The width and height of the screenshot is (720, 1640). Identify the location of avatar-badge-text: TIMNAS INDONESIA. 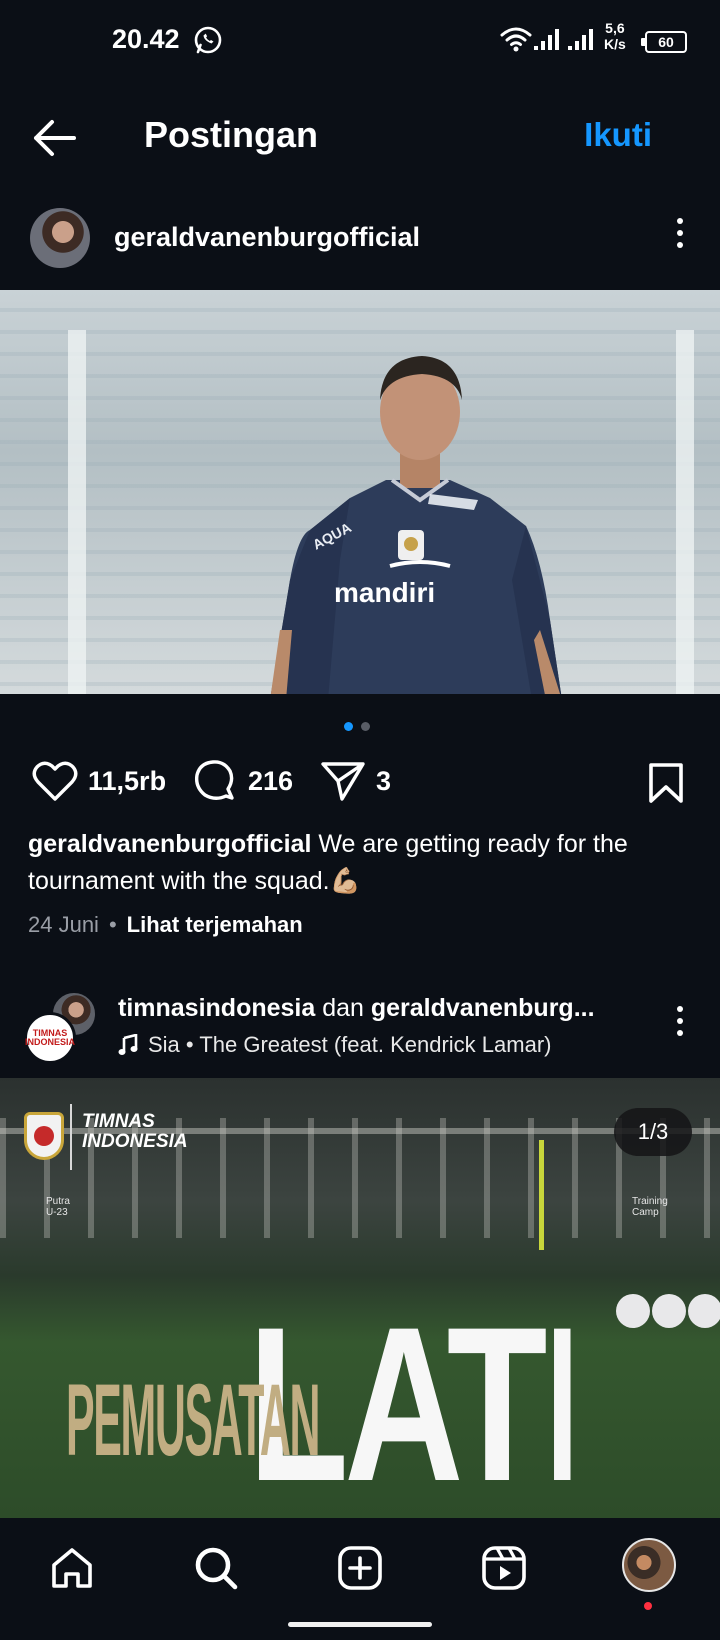
(50, 1037).